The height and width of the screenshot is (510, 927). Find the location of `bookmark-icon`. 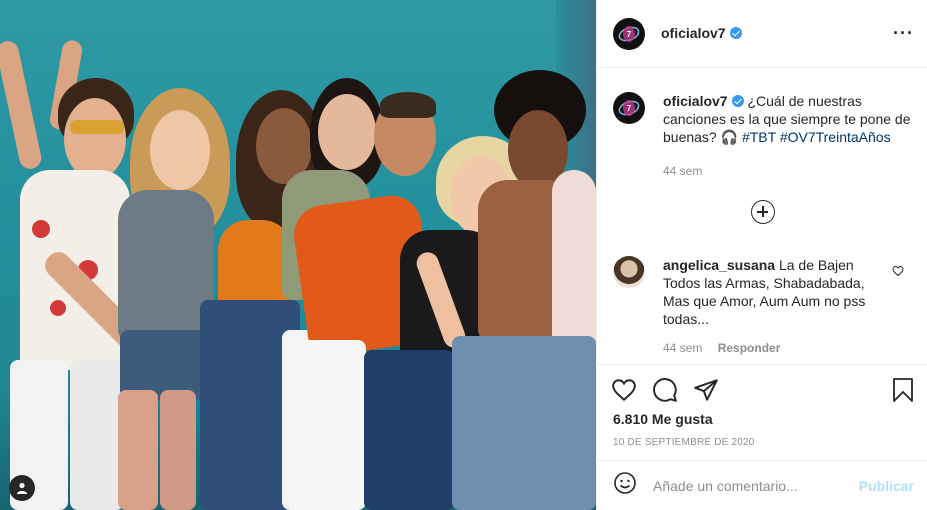

bookmark-icon is located at coordinates (903, 390).